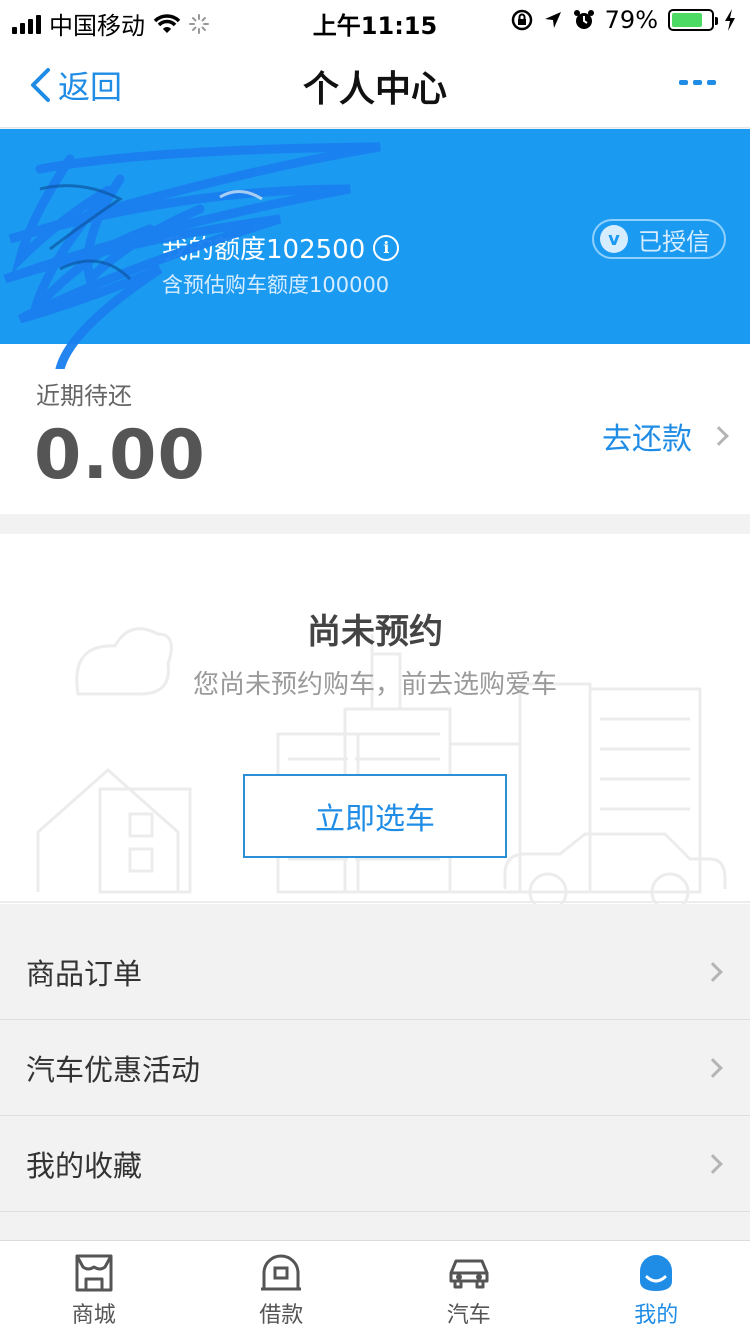  Describe the element at coordinates (687, 20) in the screenshot. I see `battery-fill` at that location.